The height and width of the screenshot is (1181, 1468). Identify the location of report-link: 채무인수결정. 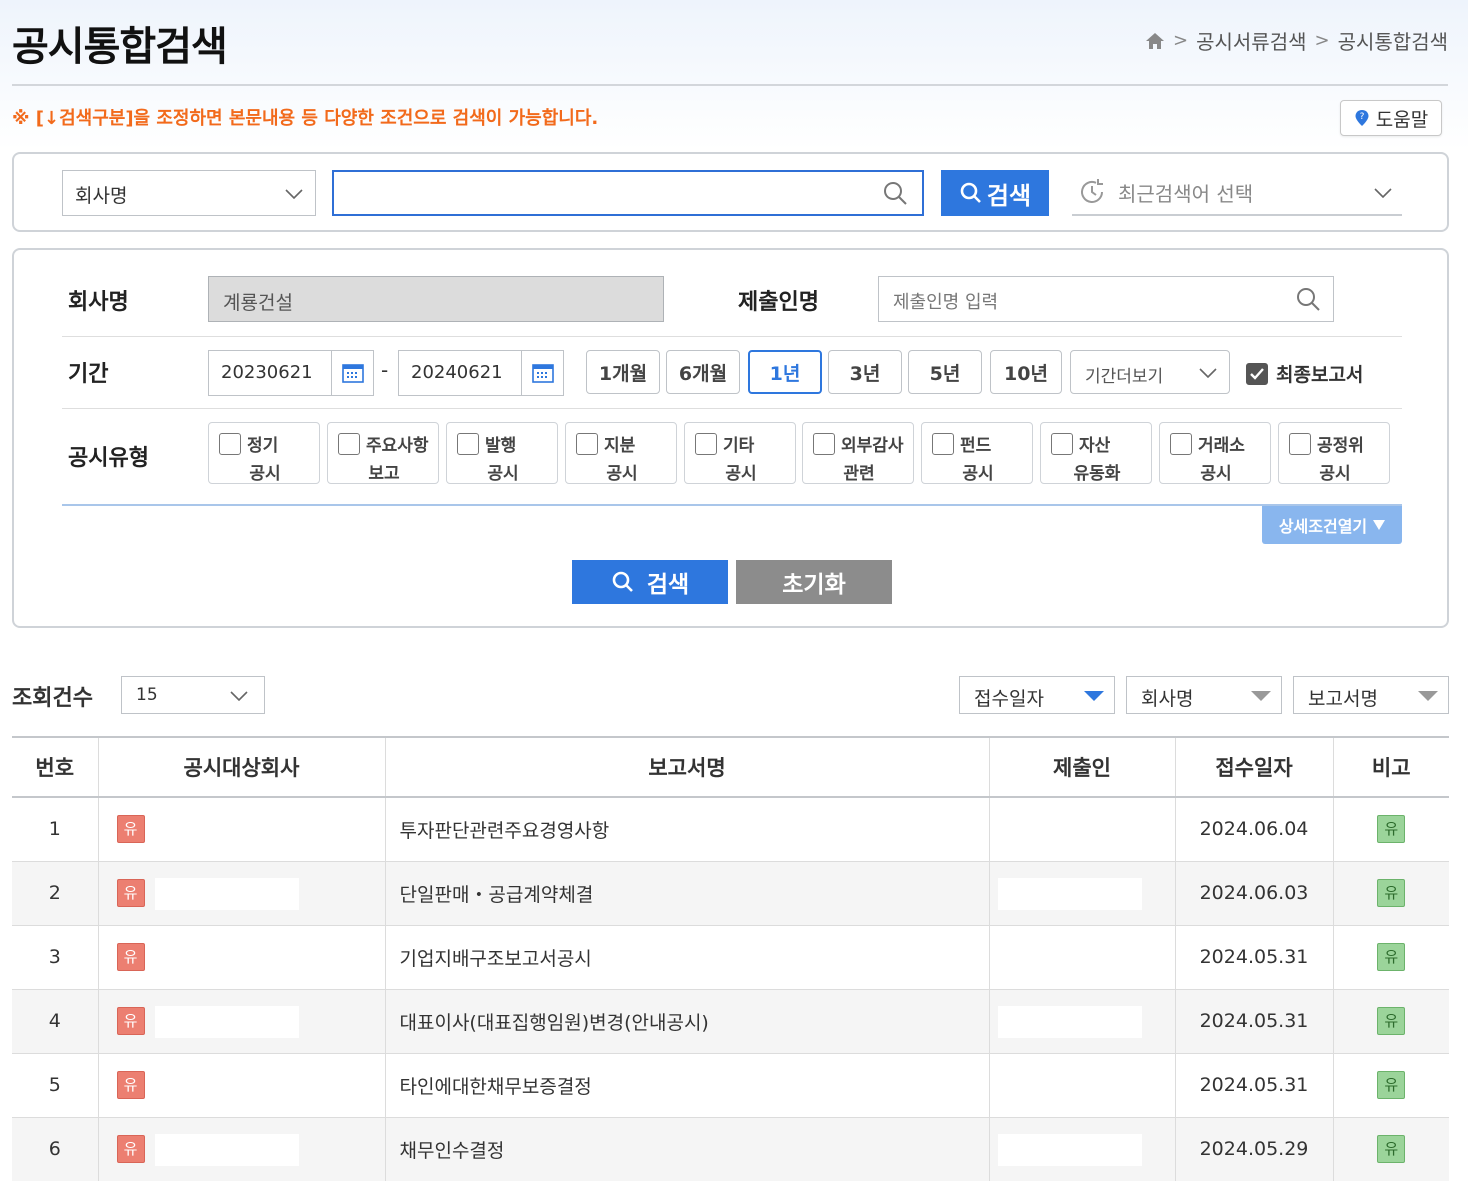
(686, 1149).